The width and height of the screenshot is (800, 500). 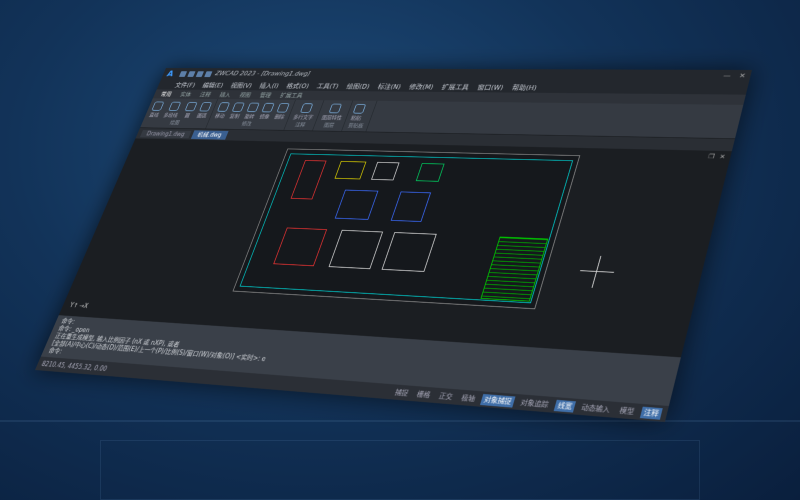 I want to click on group-label: 注释, so click(x=300, y=125).